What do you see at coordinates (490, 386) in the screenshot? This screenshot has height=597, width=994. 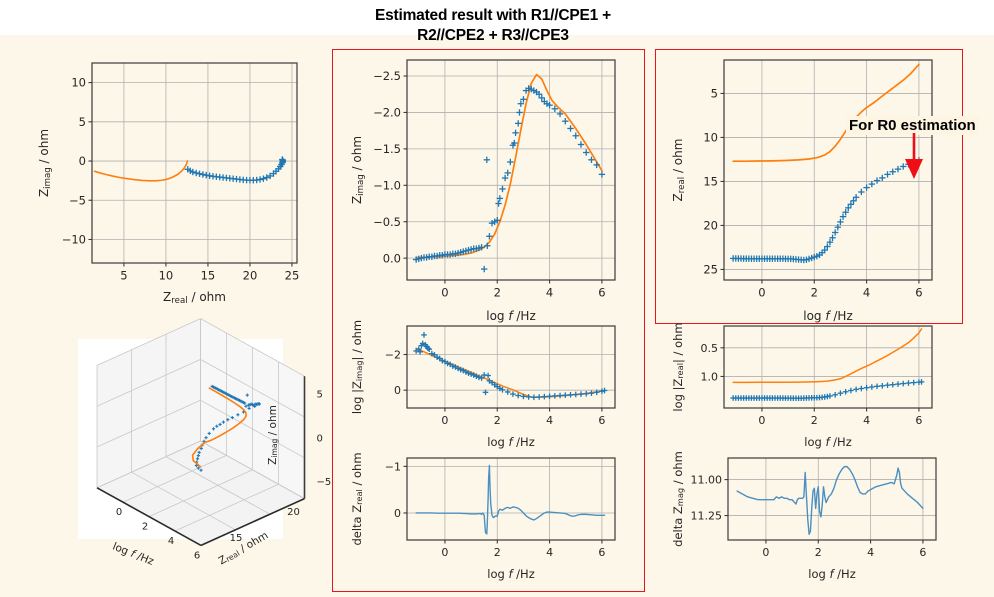 I see `chart-log-zimag-vs-logf: 0 2 4 6 0 −2 log f /Hz log |Zimag| / ohm` at bounding box center [490, 386].